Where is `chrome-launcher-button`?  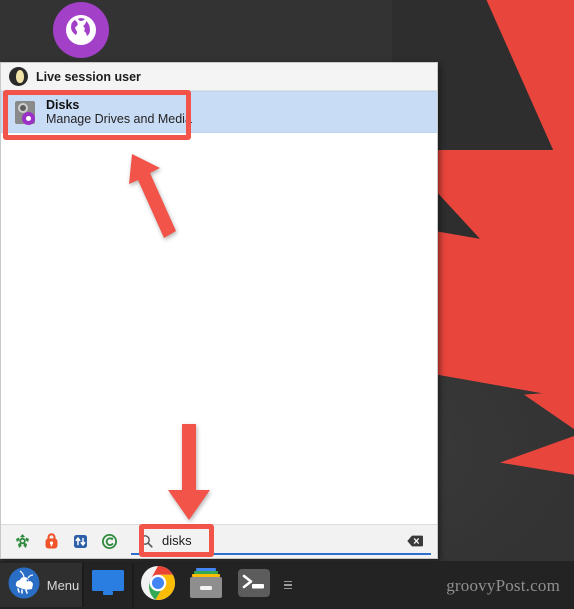
chrome-launcher-button is located at coordinates (158, 585).